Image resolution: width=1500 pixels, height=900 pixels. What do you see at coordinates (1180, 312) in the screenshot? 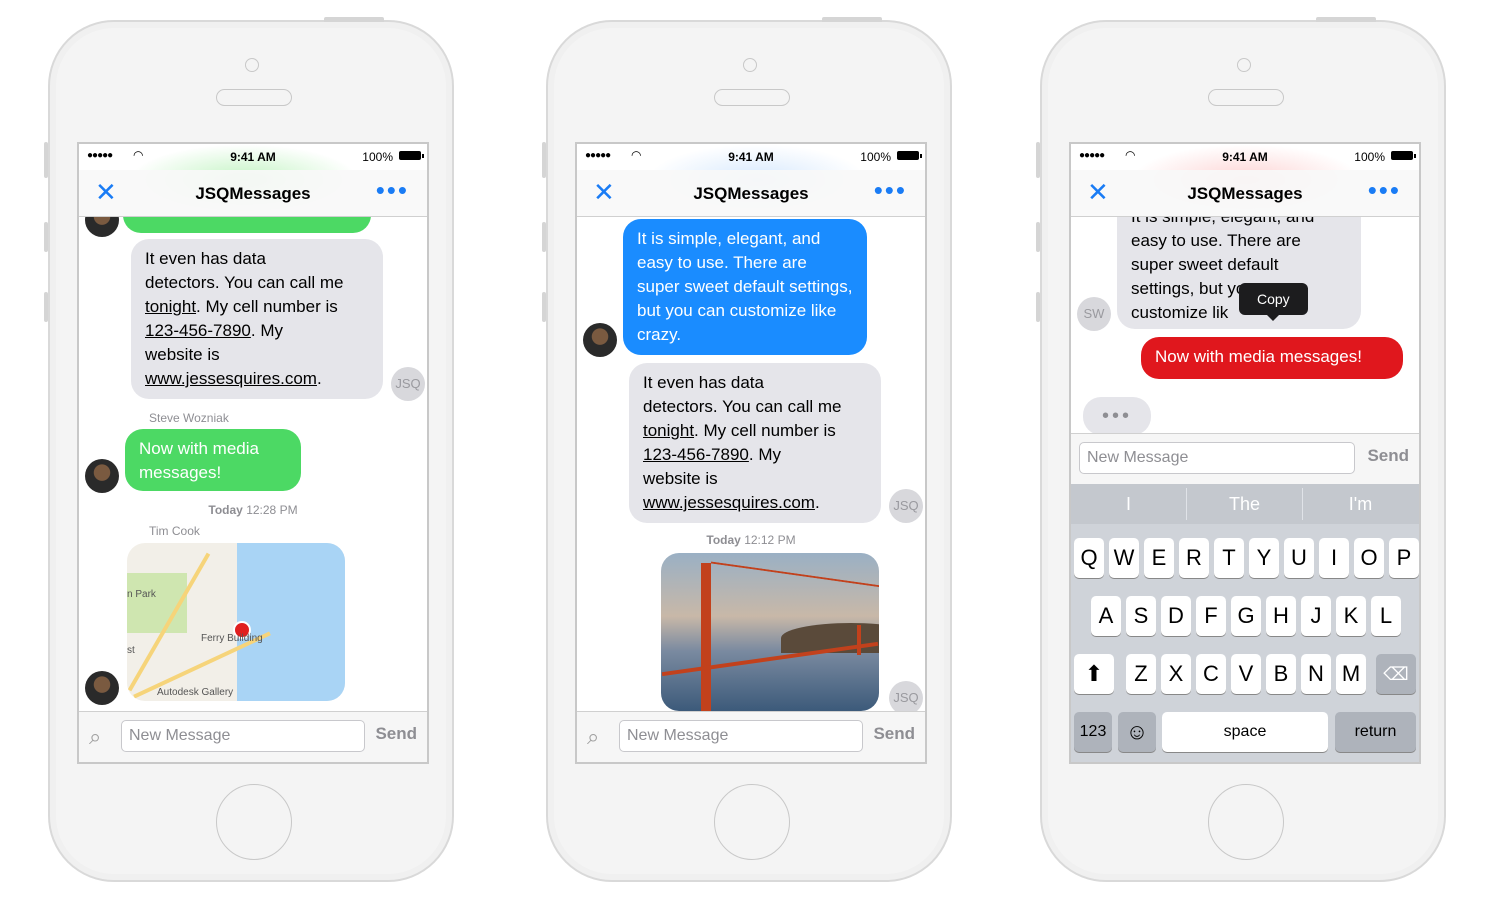
I see `text: customize lik` at bounding box center [1180, 312].